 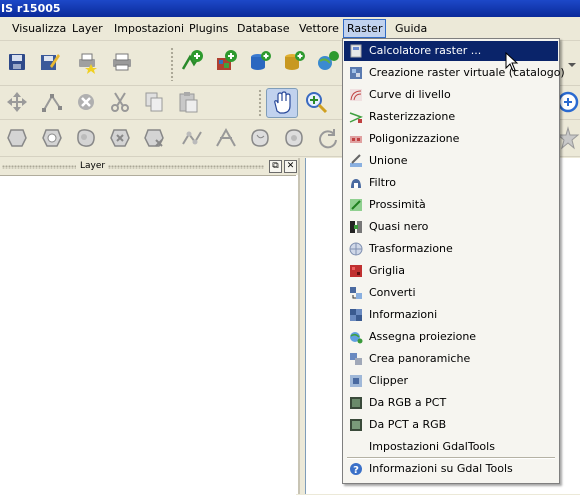 I want to click on menu-vettore: Vettore, so click(x=319, y=28).